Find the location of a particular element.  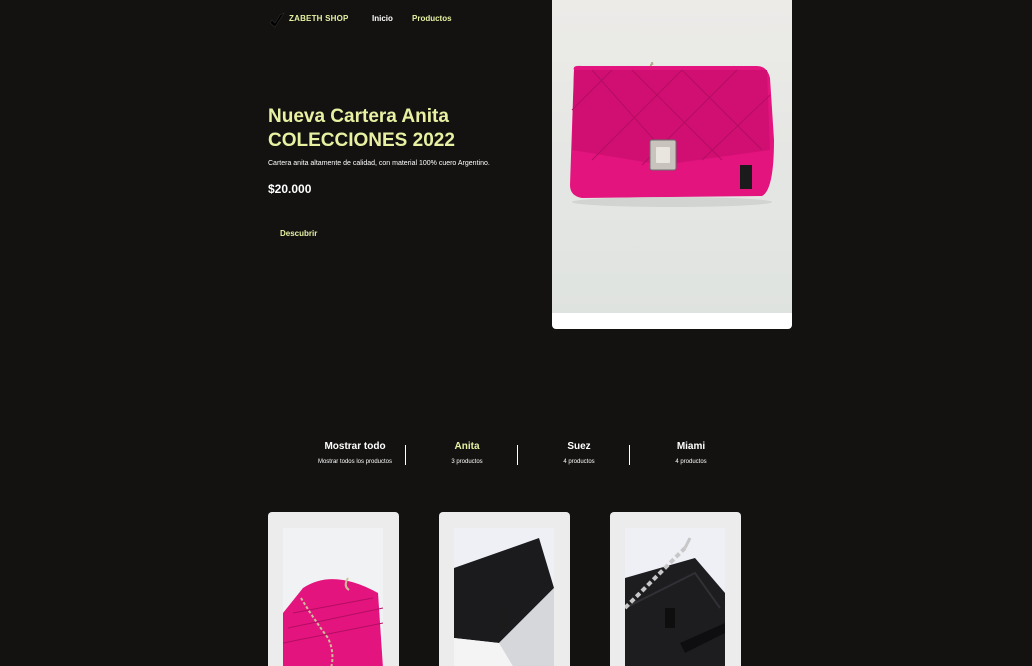

nav-productos: Productos is located at coordinates (432, 18).